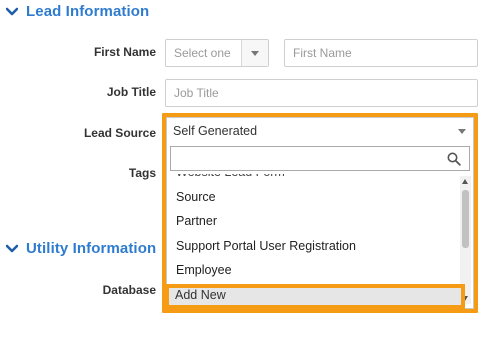 This screenshot has width=494, height=348. What do you see at coordinates (312, 221) in the screenshot?
I see `list-item: Partner` at bounding box center [312, 221].